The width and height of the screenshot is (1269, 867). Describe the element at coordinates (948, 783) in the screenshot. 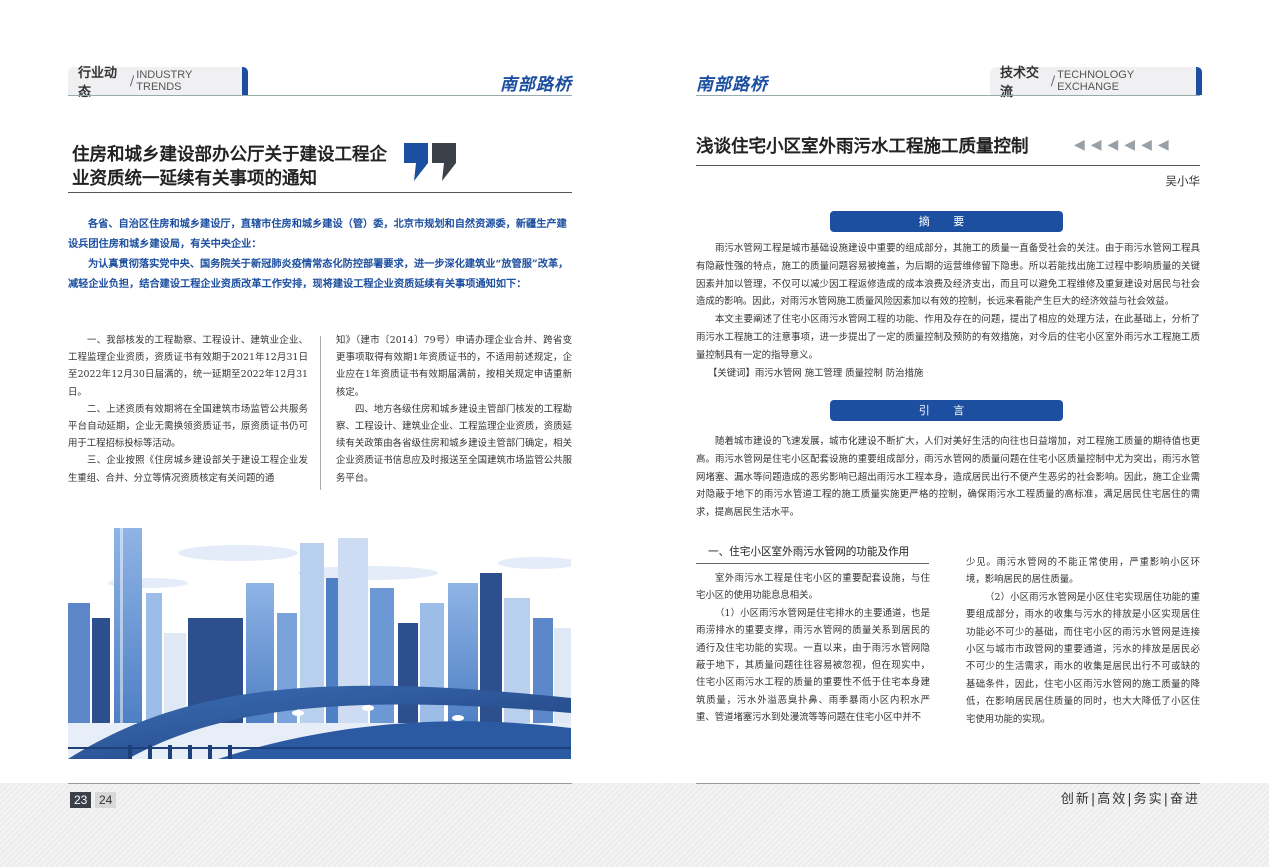

I see `footer-rule-right` at that location.